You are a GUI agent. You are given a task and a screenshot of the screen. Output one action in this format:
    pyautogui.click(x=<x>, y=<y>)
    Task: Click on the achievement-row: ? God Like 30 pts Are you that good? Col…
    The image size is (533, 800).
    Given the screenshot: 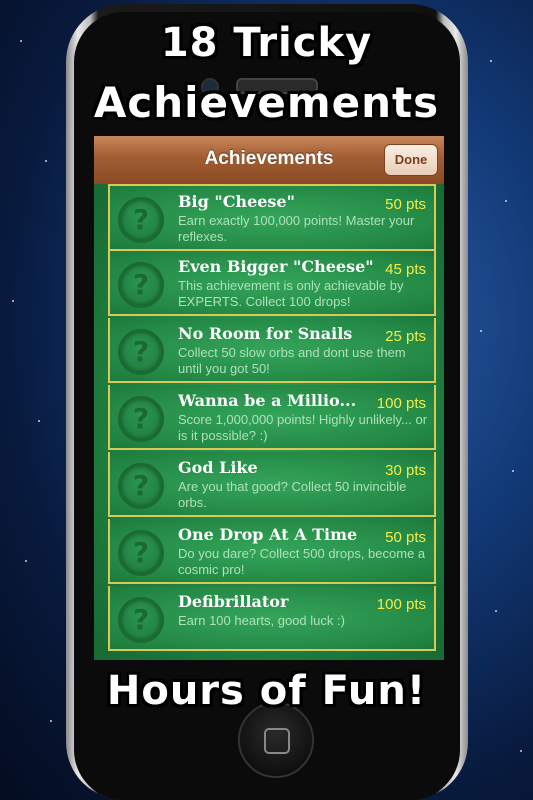 What is the action you would take?
    pyautogui.click(x=272, y=484)
    